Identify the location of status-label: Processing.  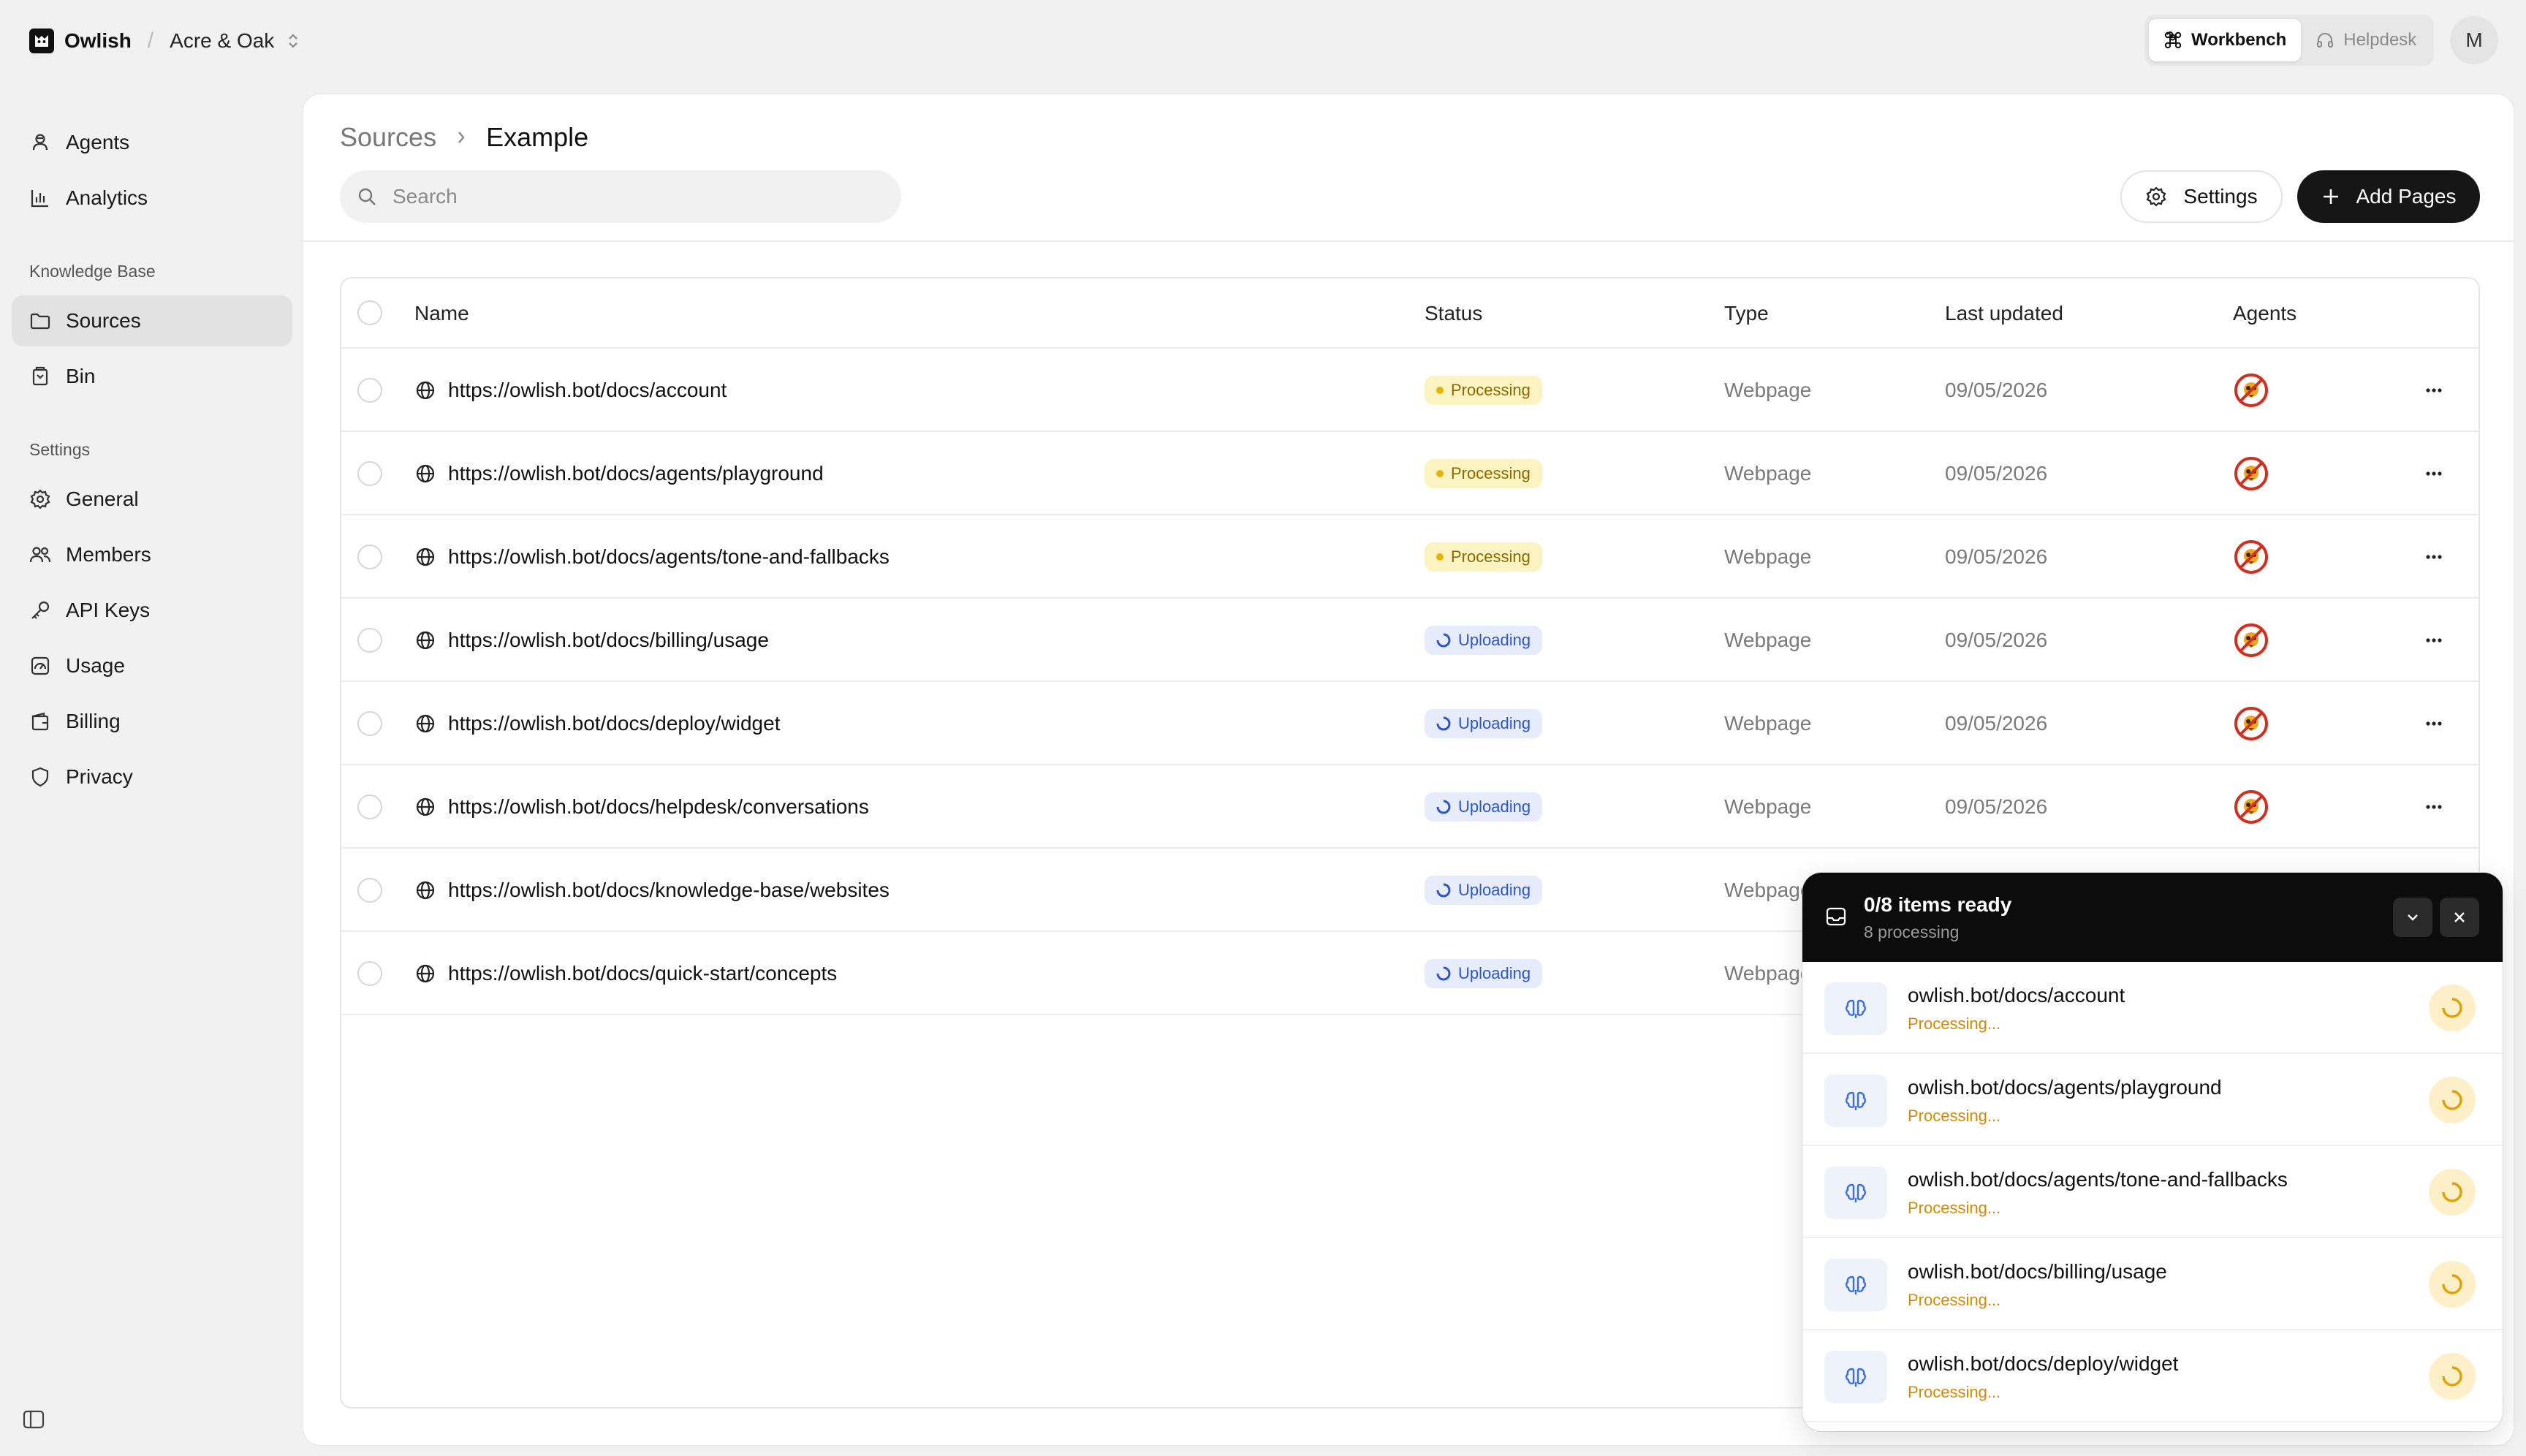
(1491, 556).